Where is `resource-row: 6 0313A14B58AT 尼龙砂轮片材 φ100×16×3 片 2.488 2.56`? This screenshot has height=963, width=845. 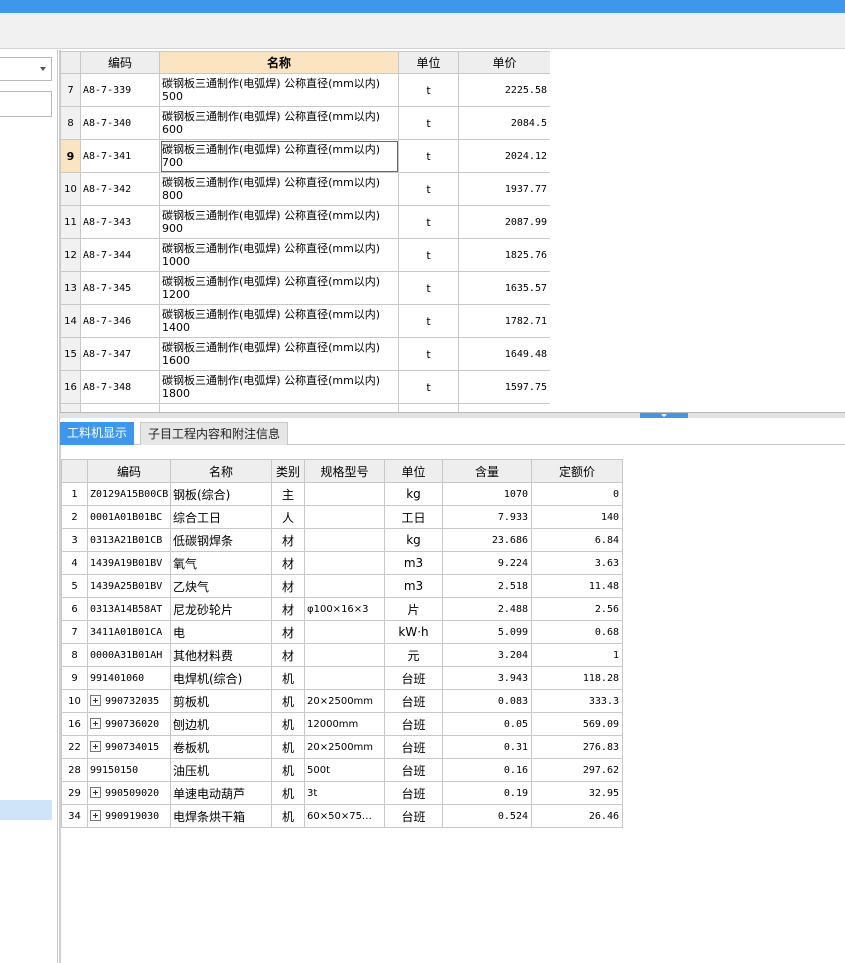 resource-row: 6 0313A14B58AT 尼龙砂轮片材 φ100×16×3 片 2.488 2.56 is located at coordinates (342, 609).